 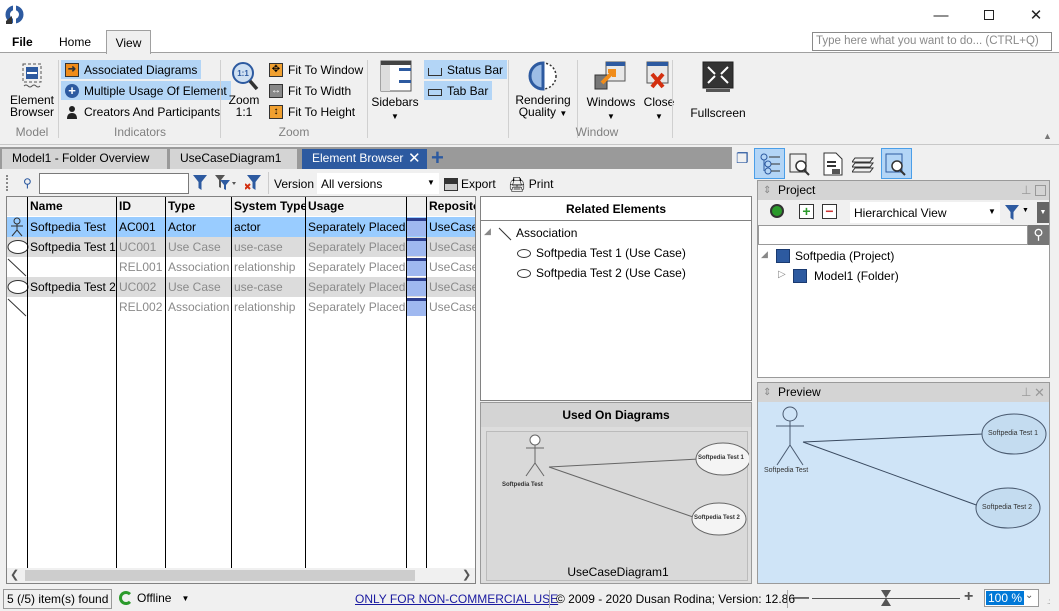 What do you see at coordinates (968, 597) in the screenshot?
I see `zoom-in-button: +` at bounding box center [968, 597].